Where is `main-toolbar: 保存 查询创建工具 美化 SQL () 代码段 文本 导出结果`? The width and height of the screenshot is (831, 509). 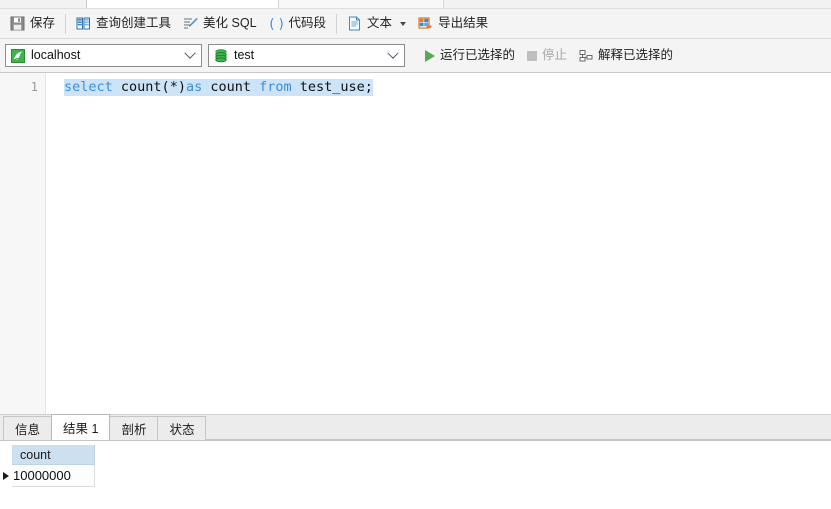
main-toolbar: 保存 查询创建工具 美化 SQL () 代码段 文本 导出结果 is located at coordinates (415, 24).